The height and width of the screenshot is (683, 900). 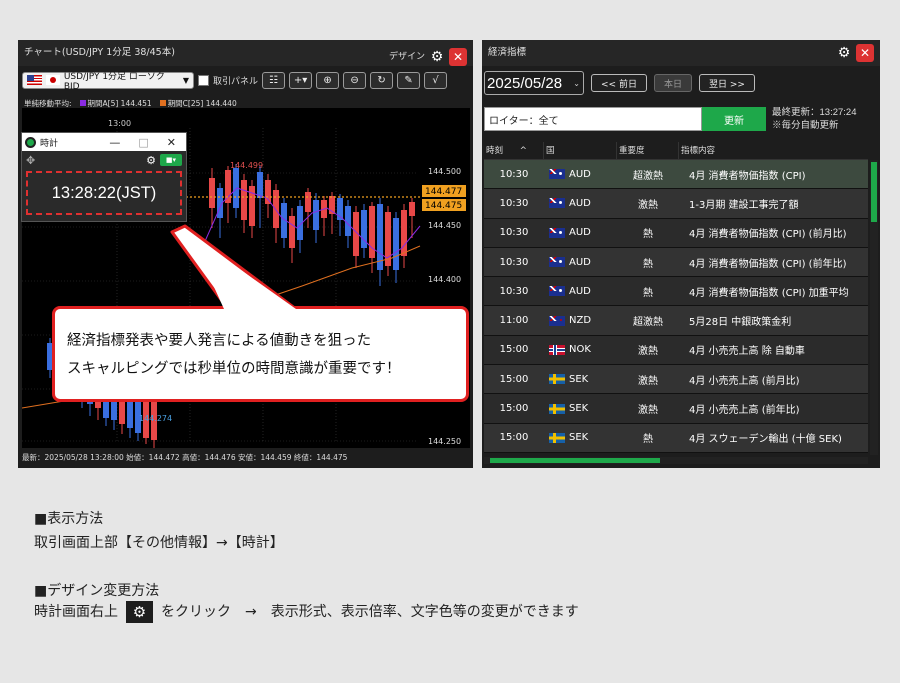 I want to click on table-row: 15:00 NOK 激熱 4月 小売売上高 除 自動車, so click(x=676, y=350).